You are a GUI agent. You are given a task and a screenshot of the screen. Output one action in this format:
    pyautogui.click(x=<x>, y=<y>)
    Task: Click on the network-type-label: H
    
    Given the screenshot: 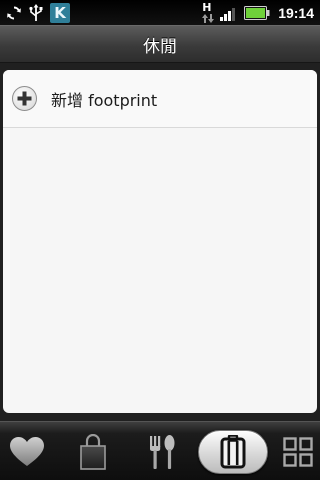 What is the action you would take?
    pyautogui.click(x=207, y=7)
    